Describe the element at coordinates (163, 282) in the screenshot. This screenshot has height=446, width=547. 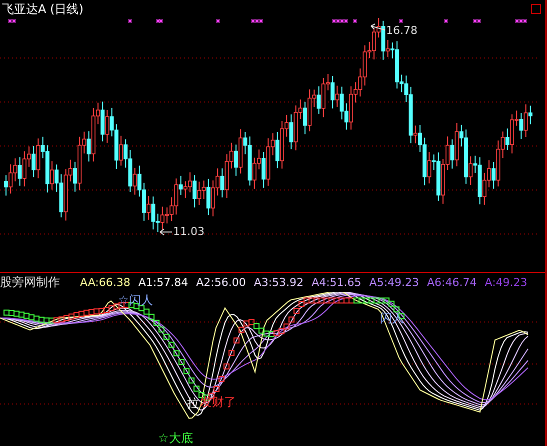
I see `indicator-value: A1:57.84` at that location.